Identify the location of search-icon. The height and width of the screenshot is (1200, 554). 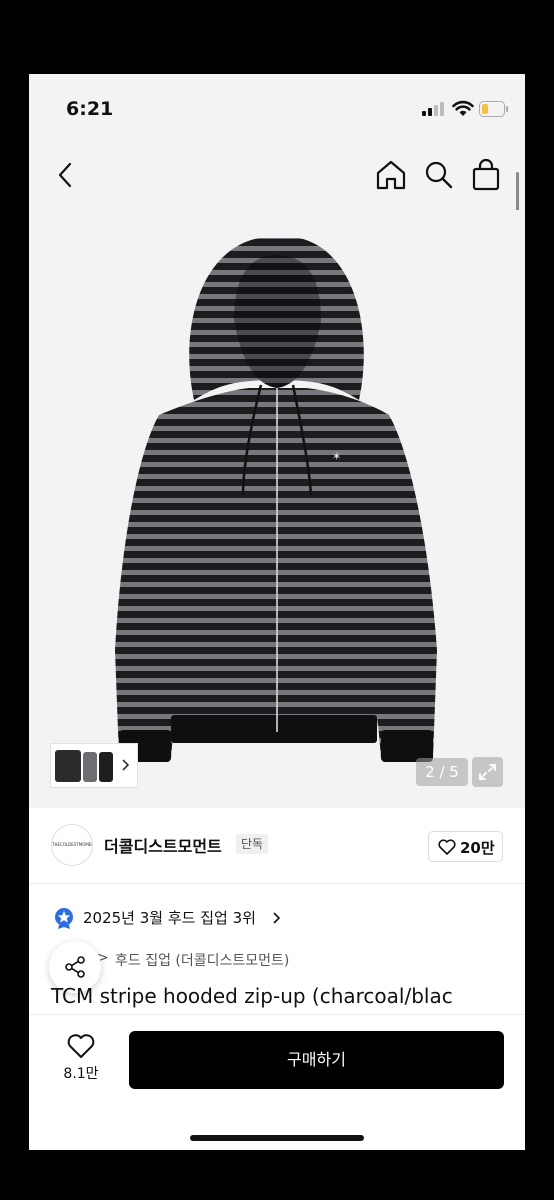
(439, 175).